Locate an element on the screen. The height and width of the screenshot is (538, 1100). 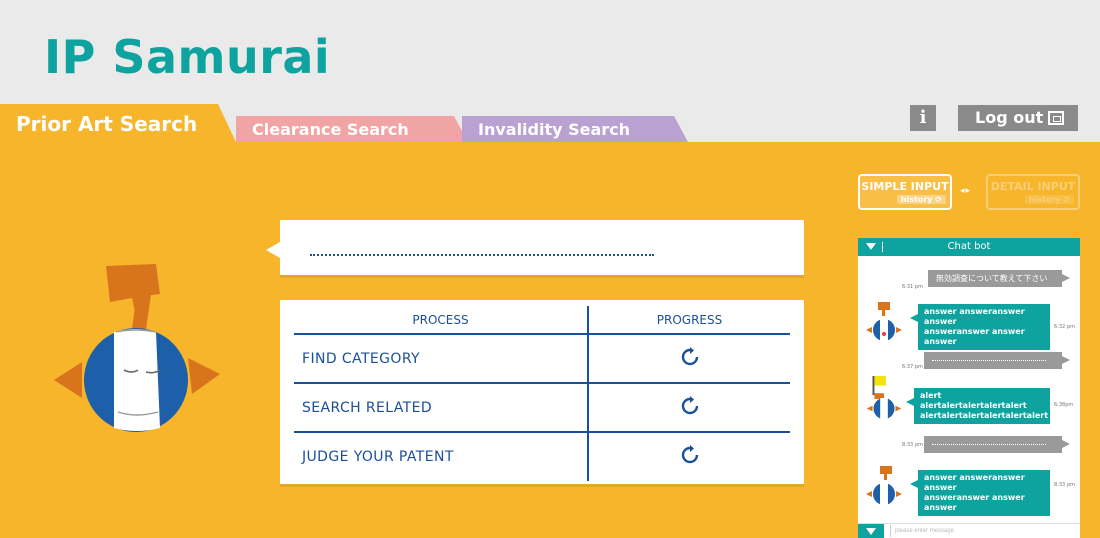
search-input is located at coordinates (482, 249).